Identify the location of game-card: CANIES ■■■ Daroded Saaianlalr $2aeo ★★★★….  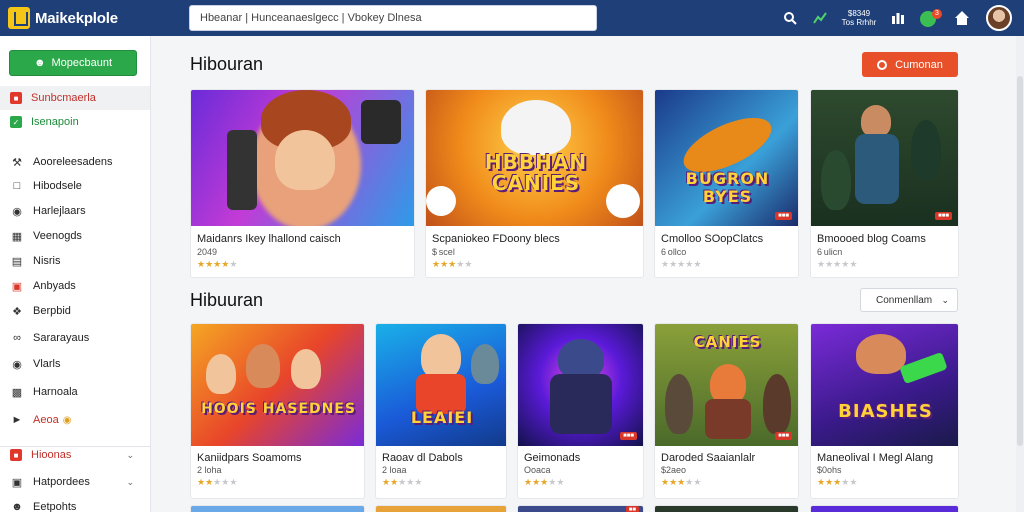
(726, 411).